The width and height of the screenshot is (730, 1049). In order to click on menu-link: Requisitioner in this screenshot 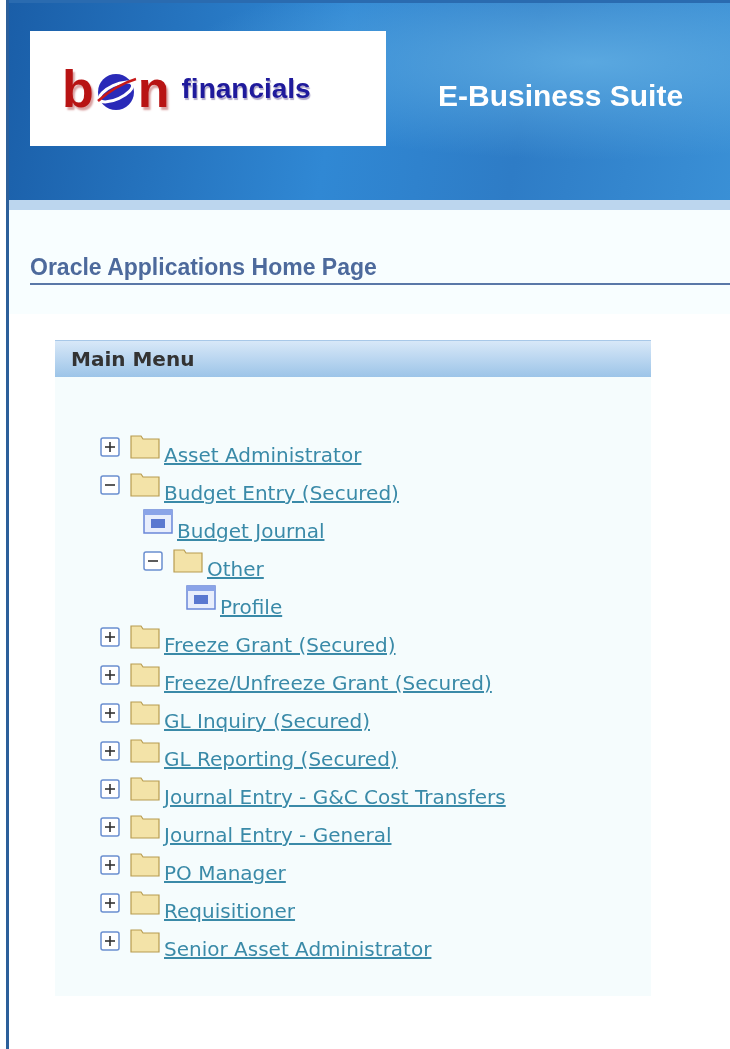, I will do `click(230, 911)`.